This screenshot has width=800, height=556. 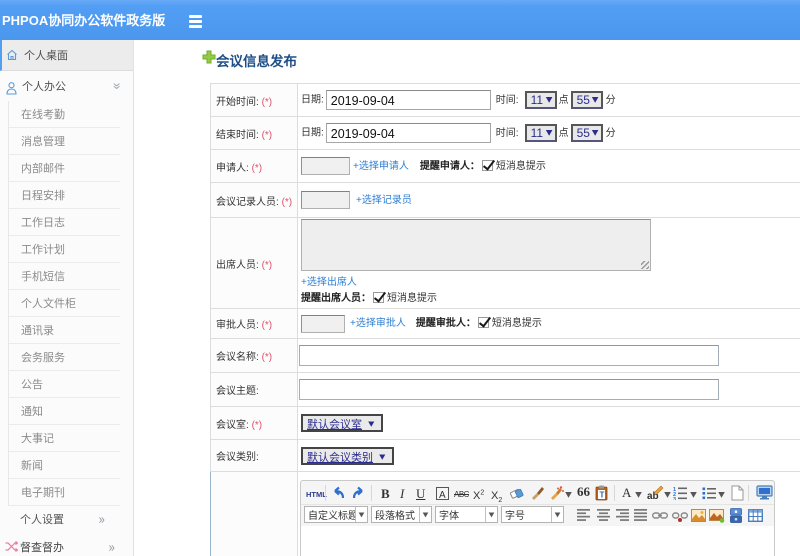 What do you see at coordinates (602, 495) in the screenshot?
I see `svg-text: T` at bounding box center [602, 495].